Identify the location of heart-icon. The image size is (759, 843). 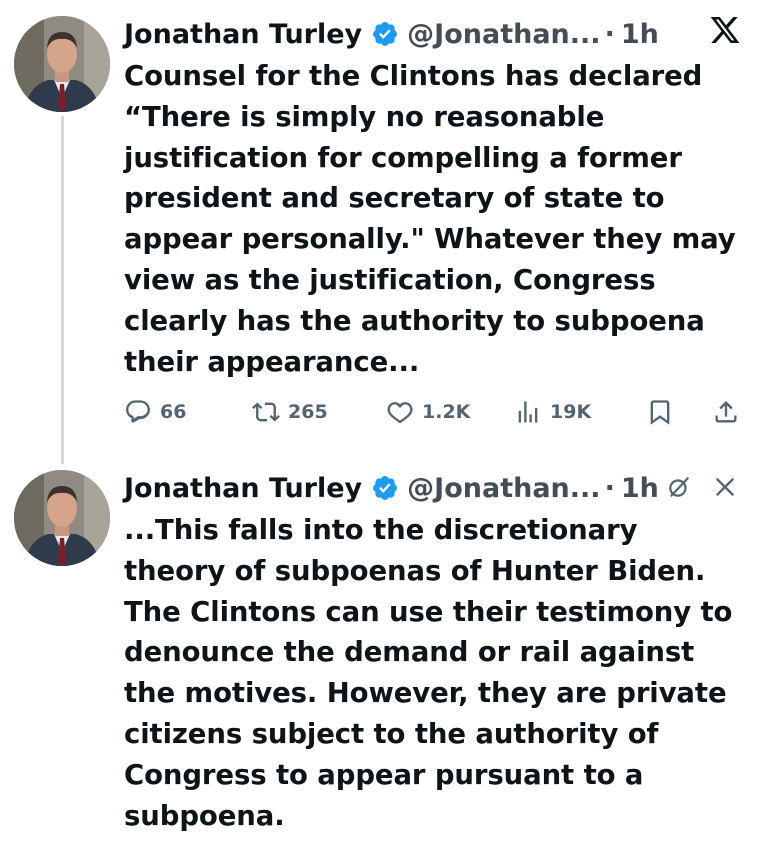
(400, 413).